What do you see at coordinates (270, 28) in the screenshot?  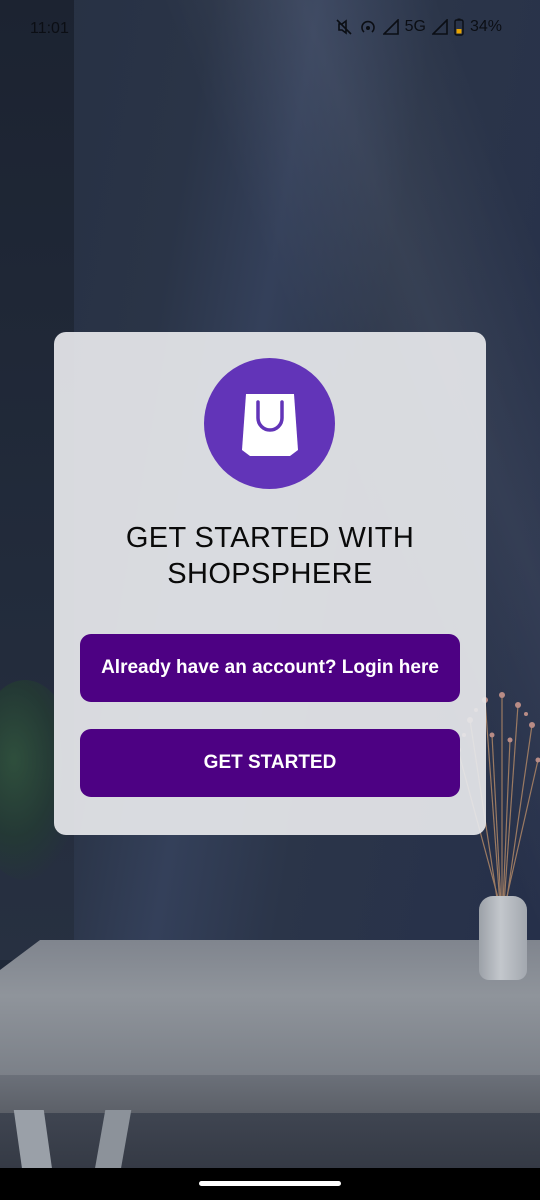 I see `status-bar: 11:01 5G 34%` at bounding box center [270, 28].